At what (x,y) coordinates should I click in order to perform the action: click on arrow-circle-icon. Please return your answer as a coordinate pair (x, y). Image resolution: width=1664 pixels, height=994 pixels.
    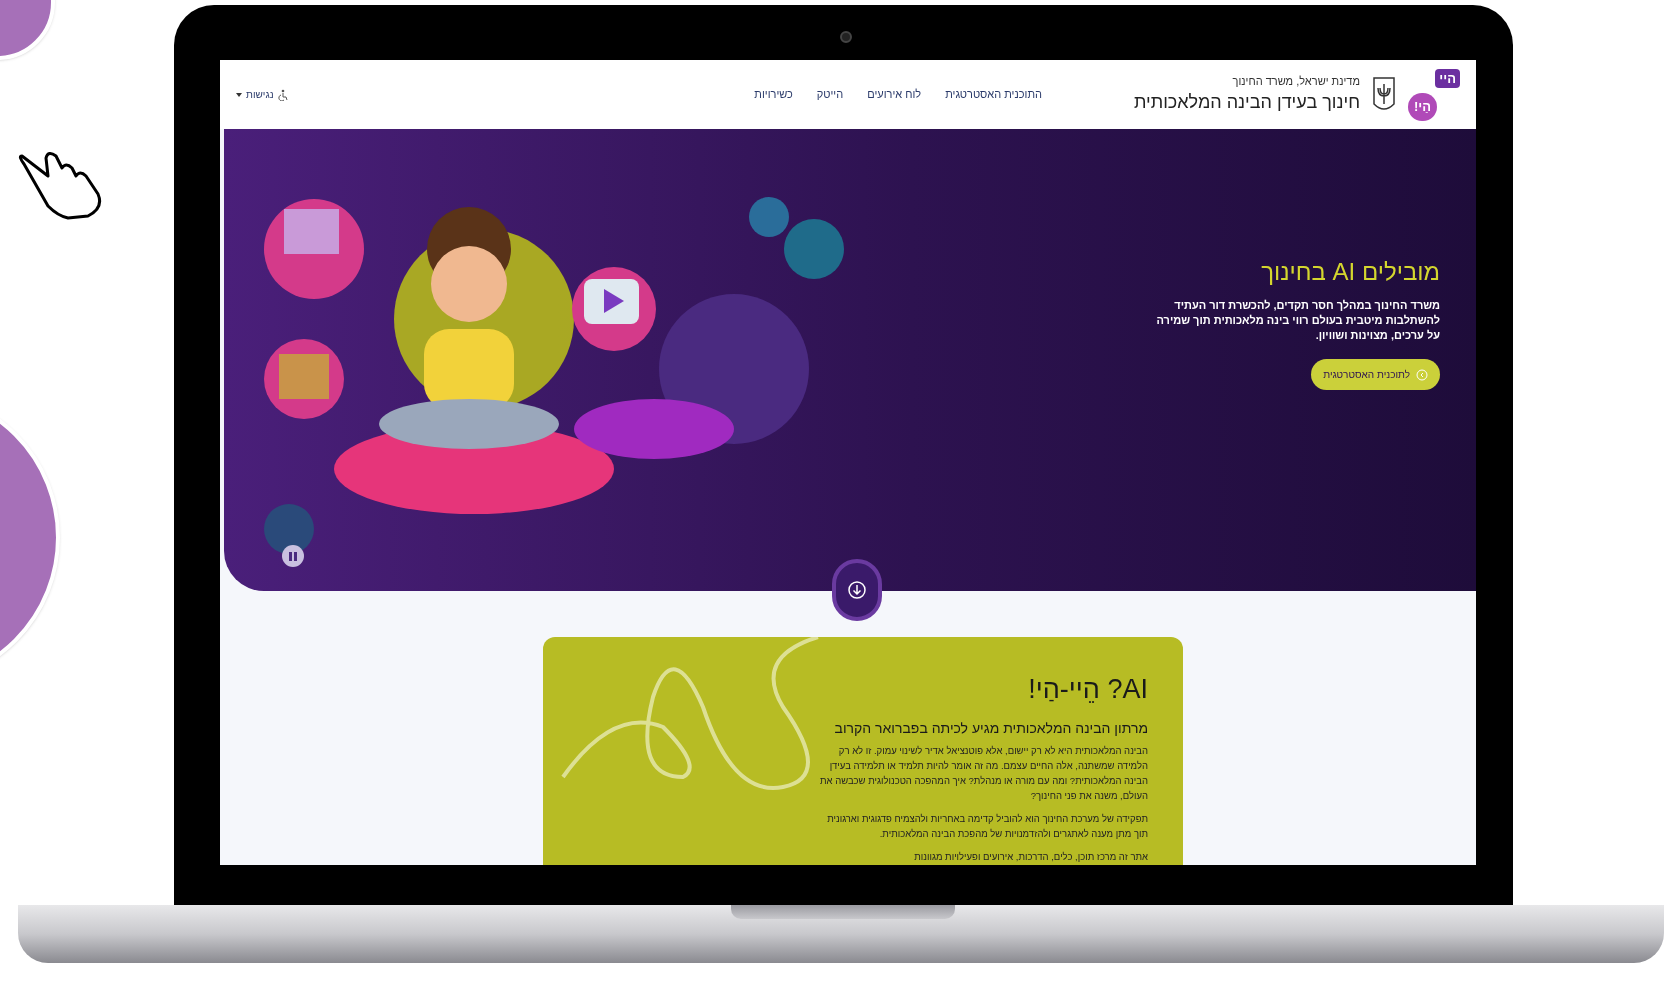
    Looking at the image, I should click on (1422, 374).